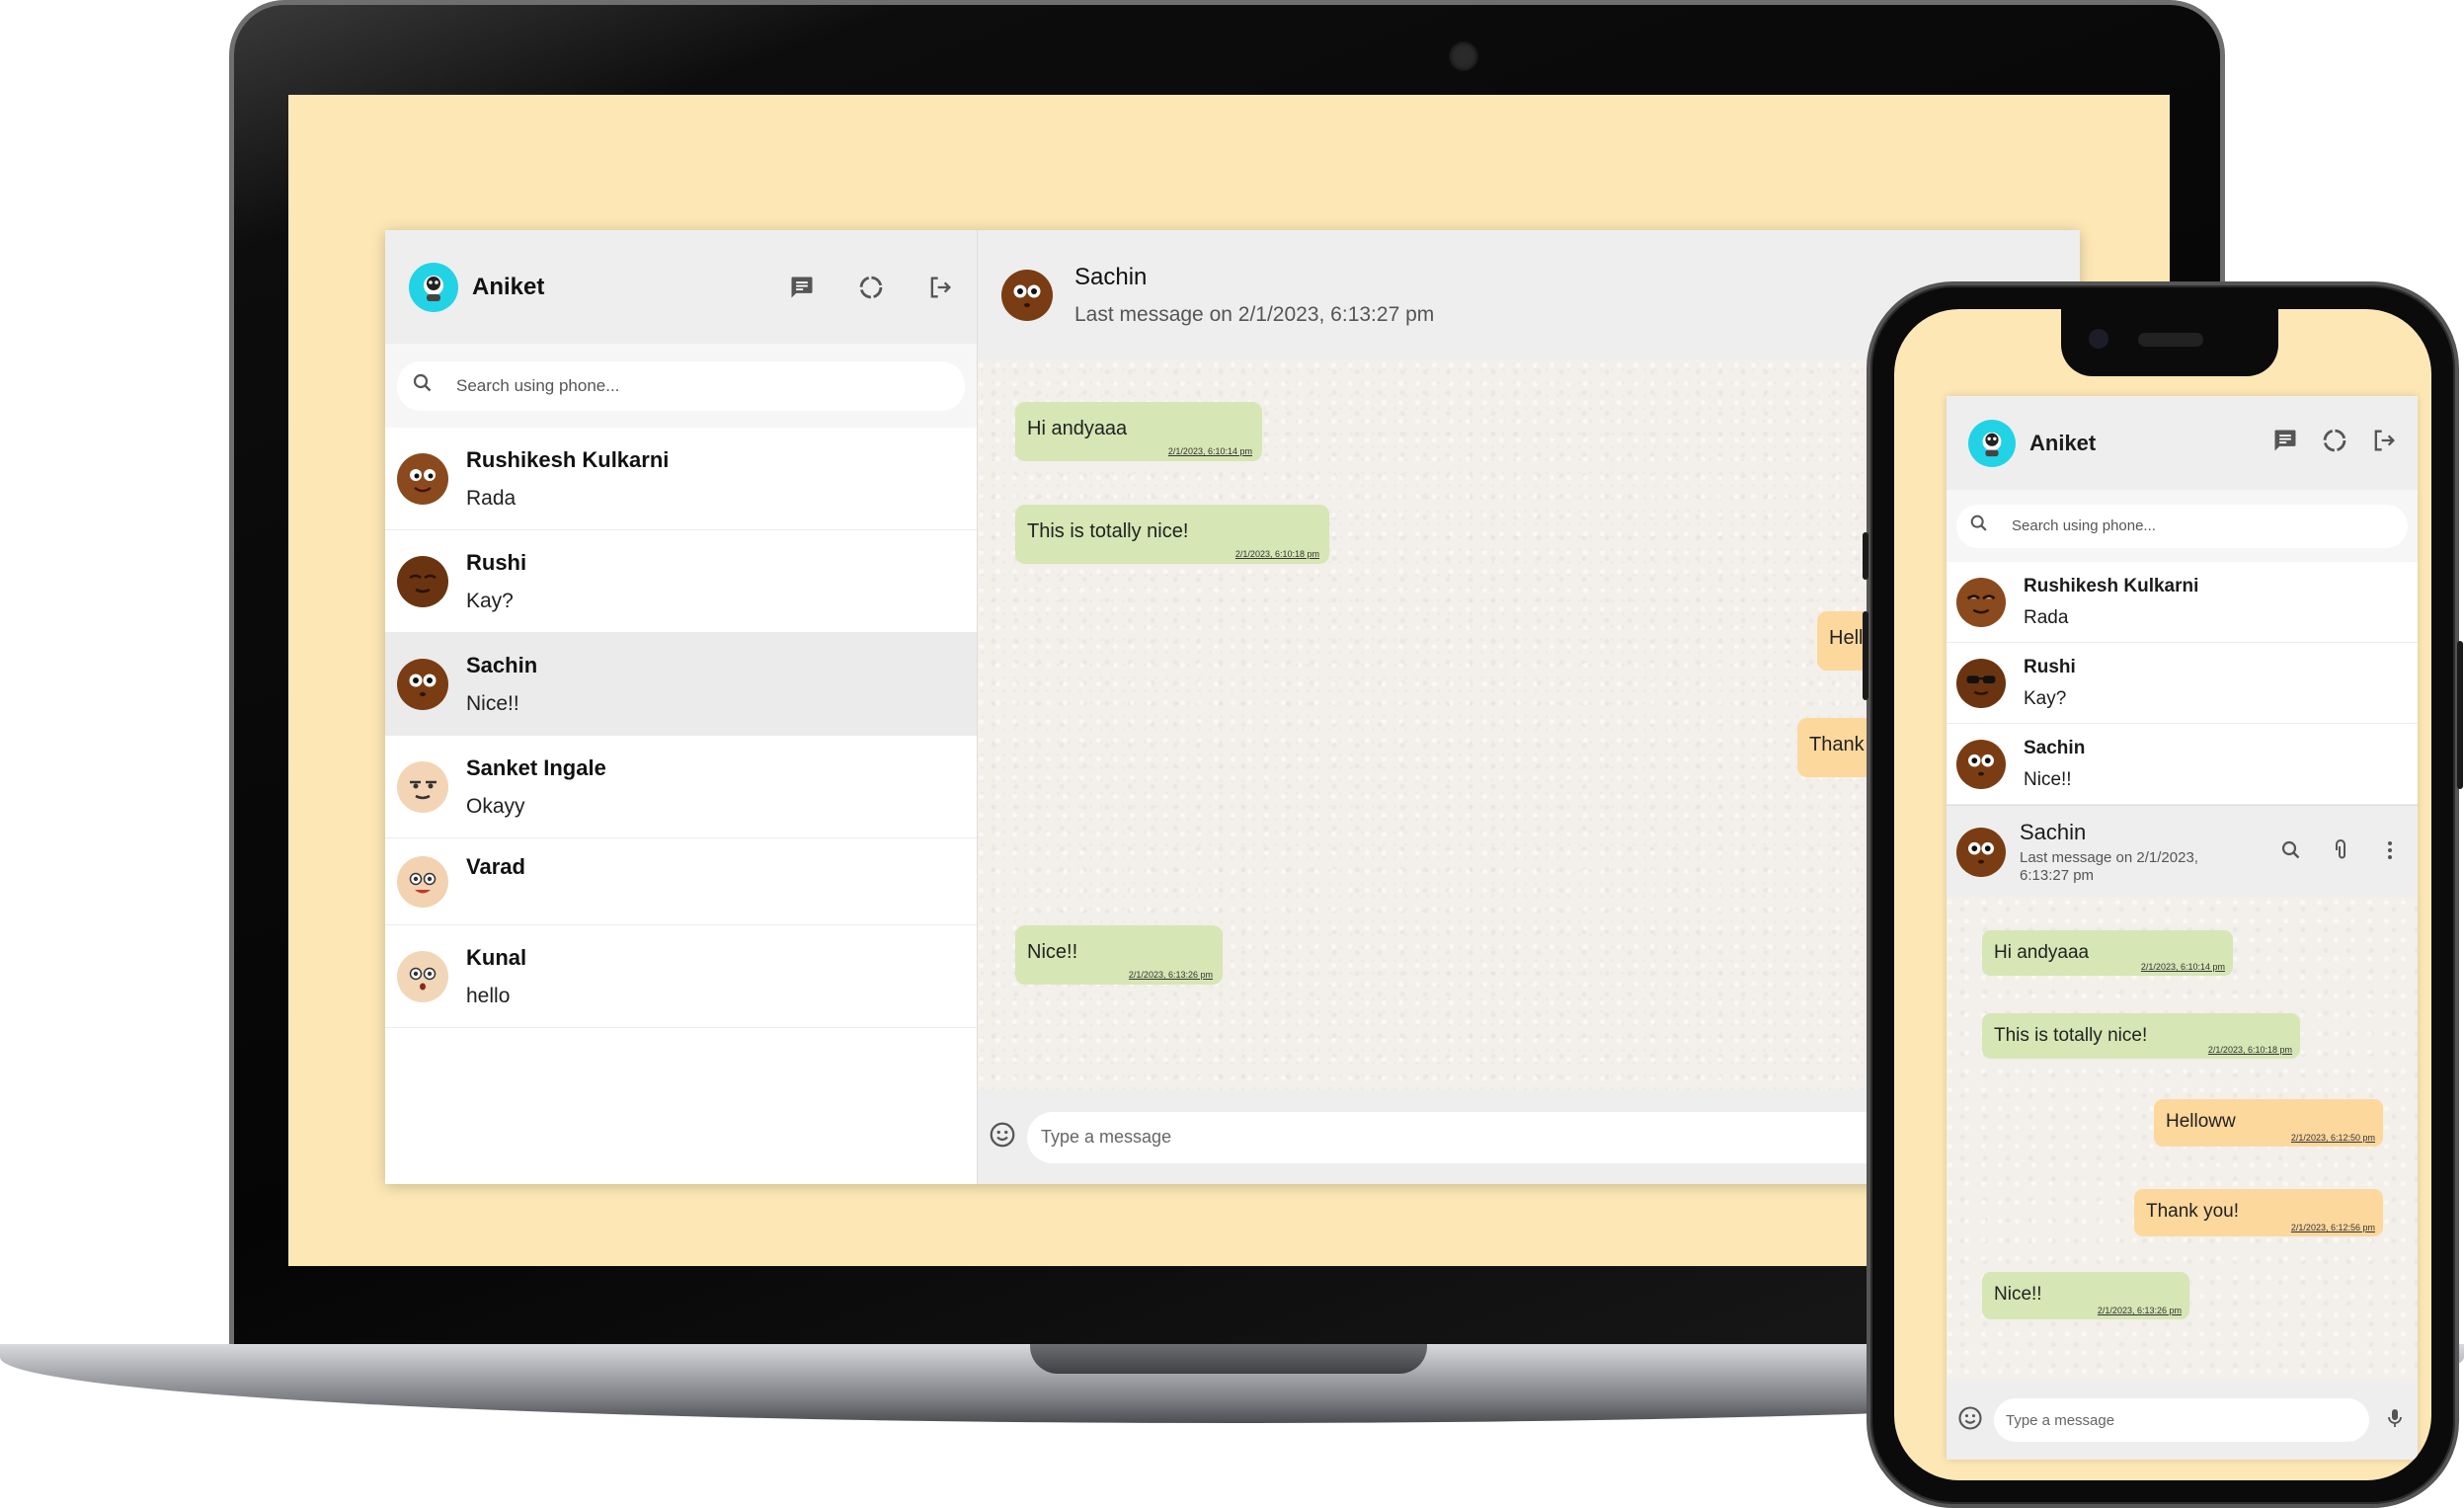  I want to click on chat-name: Kunal, so click(496, 957).